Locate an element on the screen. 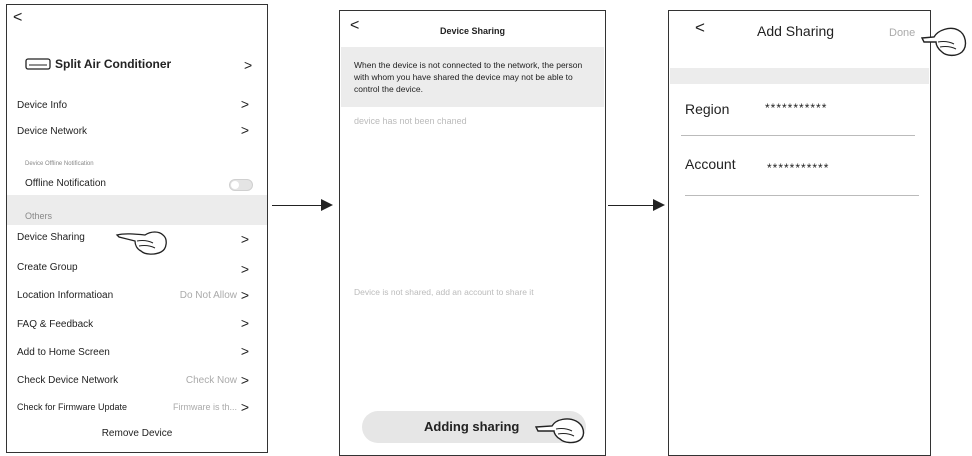  check-device-network-row: Check Device Network Check Now > is located at coordinates (137, 380).